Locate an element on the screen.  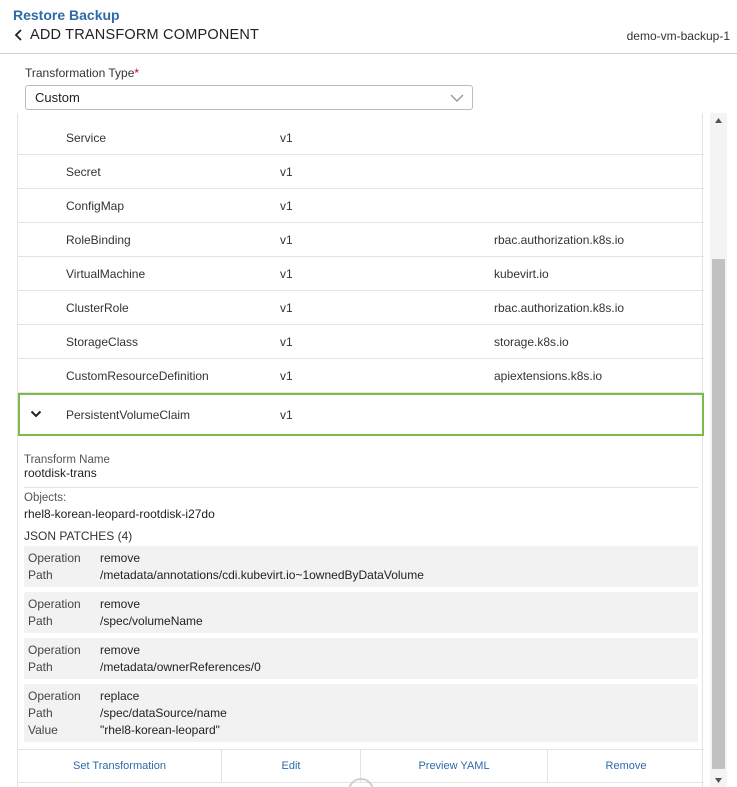
backup-name: demo-vm-backup-1 is located at coordinates (678, 36).